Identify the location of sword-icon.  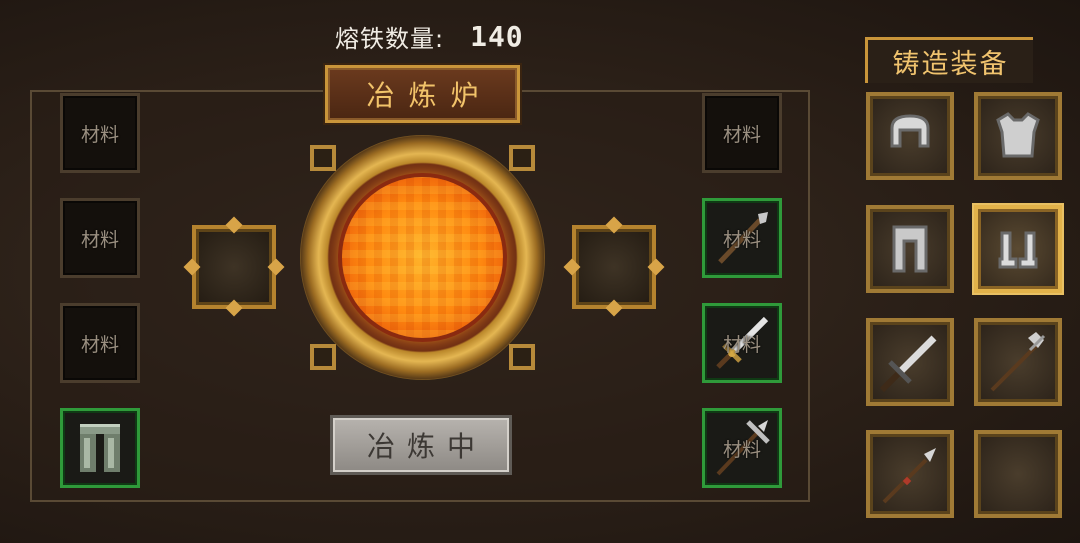
(908, 364).